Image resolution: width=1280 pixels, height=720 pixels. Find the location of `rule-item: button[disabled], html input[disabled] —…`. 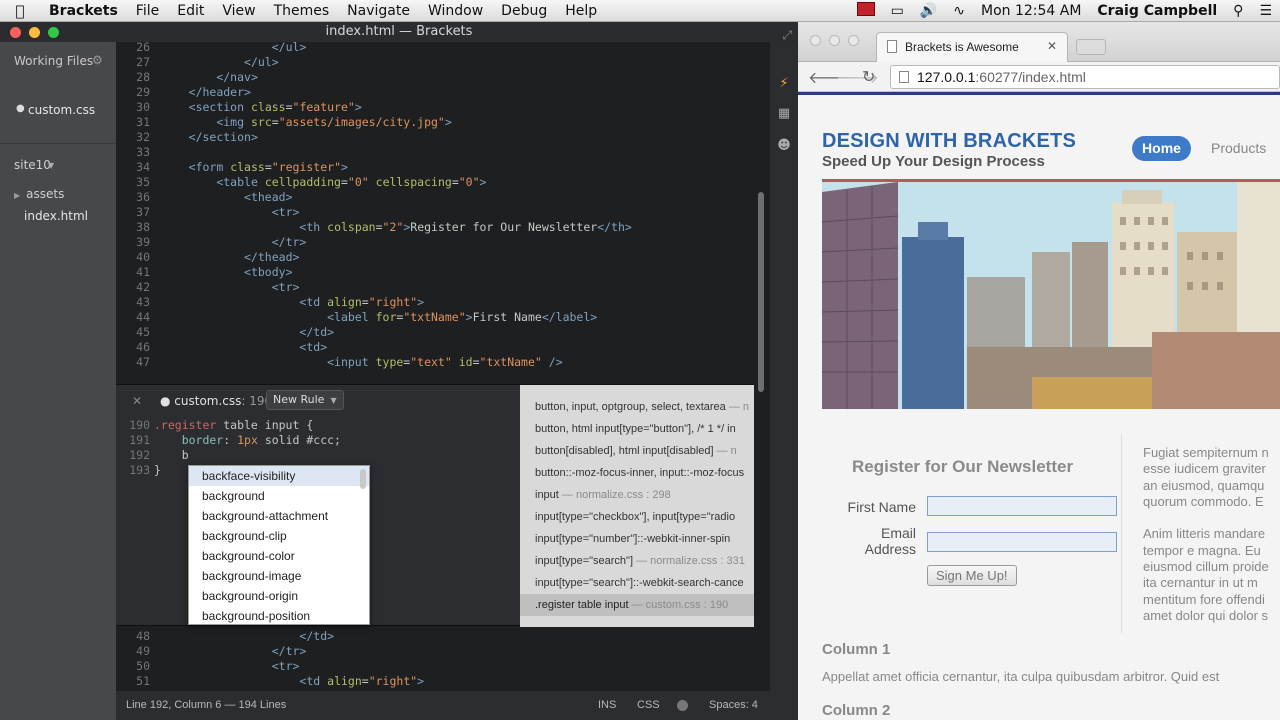

rule-item: button[disabled], html input[disabled] —… is located at coordinates (637, 451).